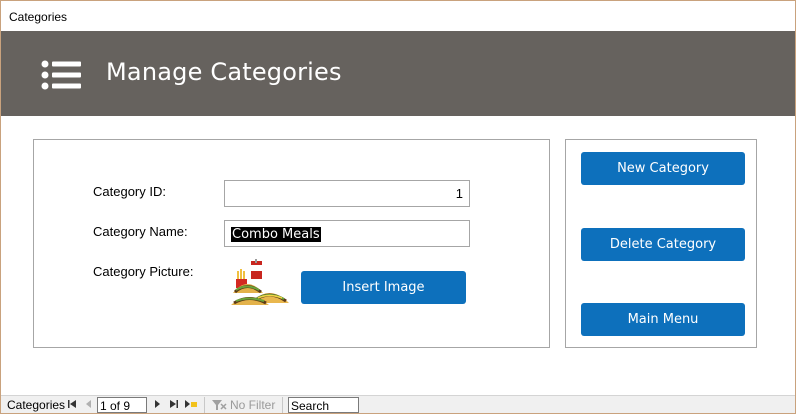 The width and height of the screenshot is (796, 414). I want to click on delete-category-button: Delete Category, so click(663, 244).